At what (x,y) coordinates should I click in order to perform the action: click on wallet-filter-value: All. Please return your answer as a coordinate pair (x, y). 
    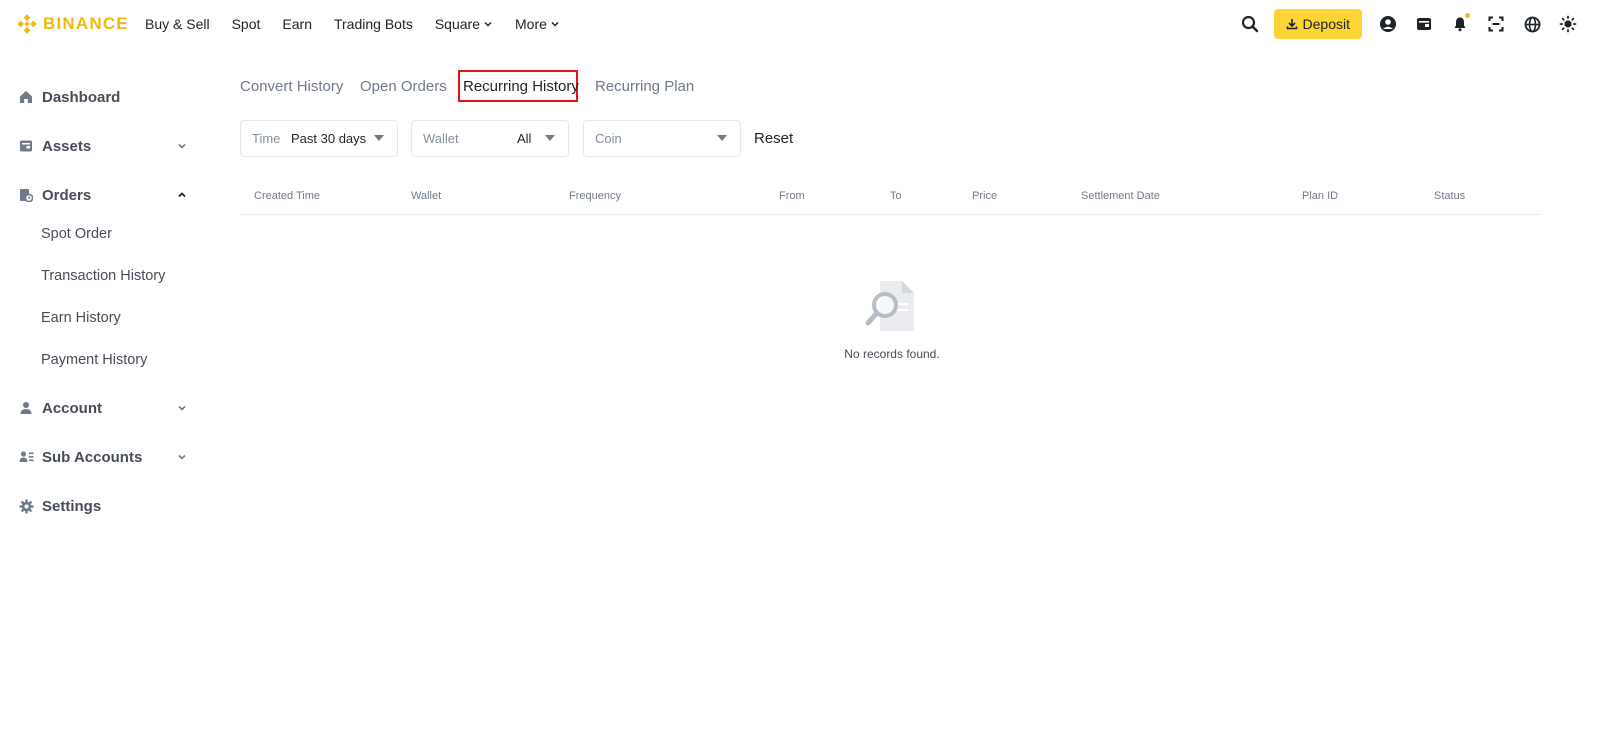
    Looking at the image, I should click on (524, 138).